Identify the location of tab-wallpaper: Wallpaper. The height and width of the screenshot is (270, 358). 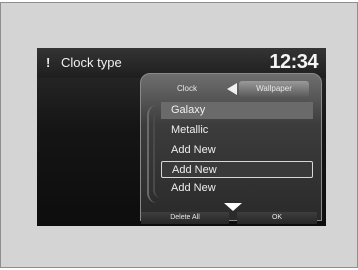
(274, 89).